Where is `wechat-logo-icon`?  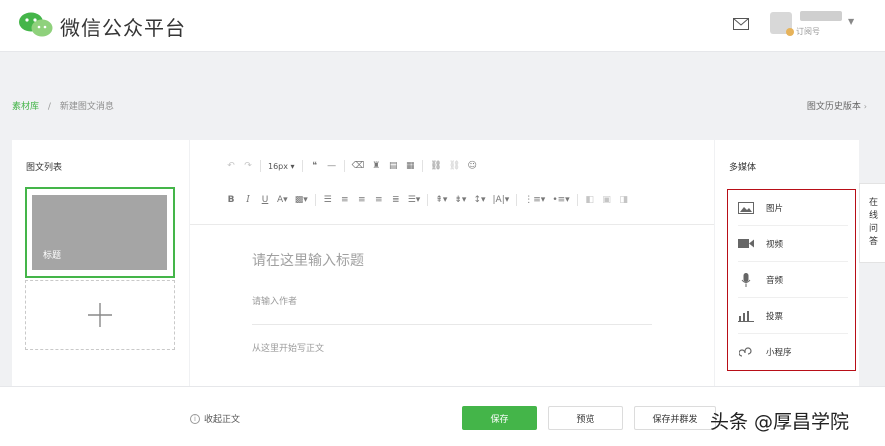 wechat-logo-icon is located at coordinates (36, 24).